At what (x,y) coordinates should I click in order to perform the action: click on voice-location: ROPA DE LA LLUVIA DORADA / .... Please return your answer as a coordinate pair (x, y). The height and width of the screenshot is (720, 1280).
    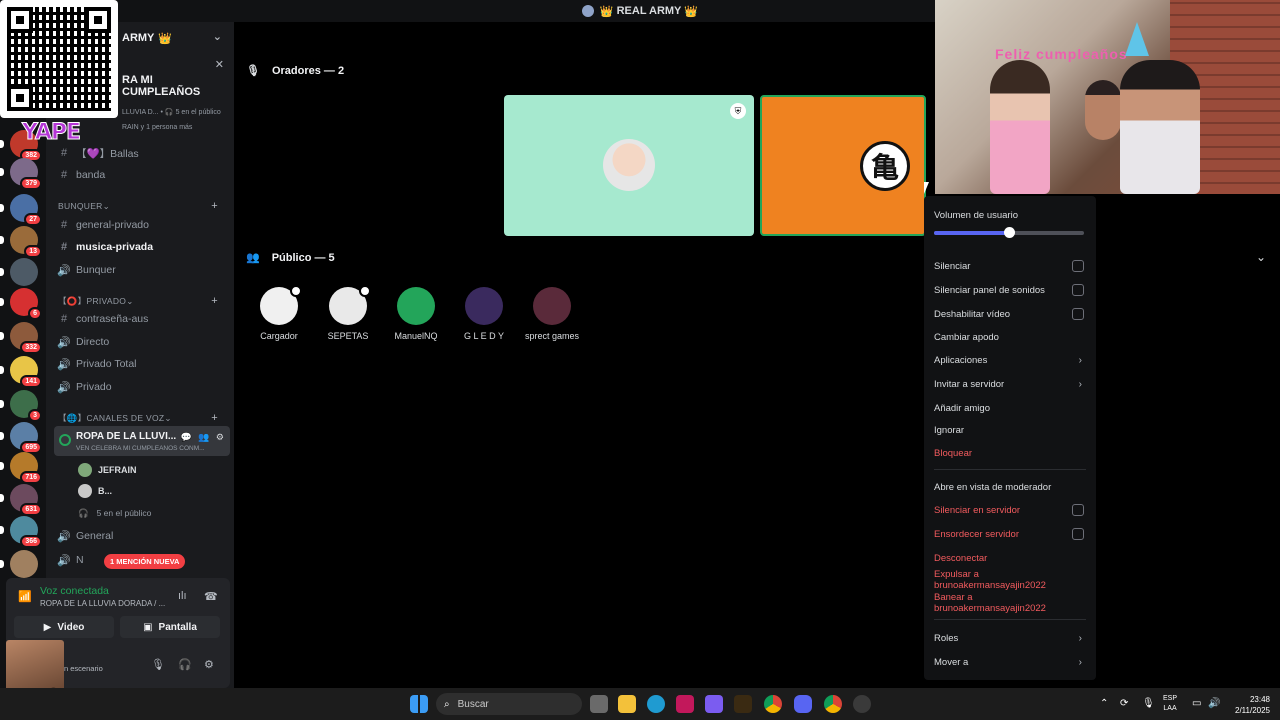
    Looking at the image, I should click on (102, 603).